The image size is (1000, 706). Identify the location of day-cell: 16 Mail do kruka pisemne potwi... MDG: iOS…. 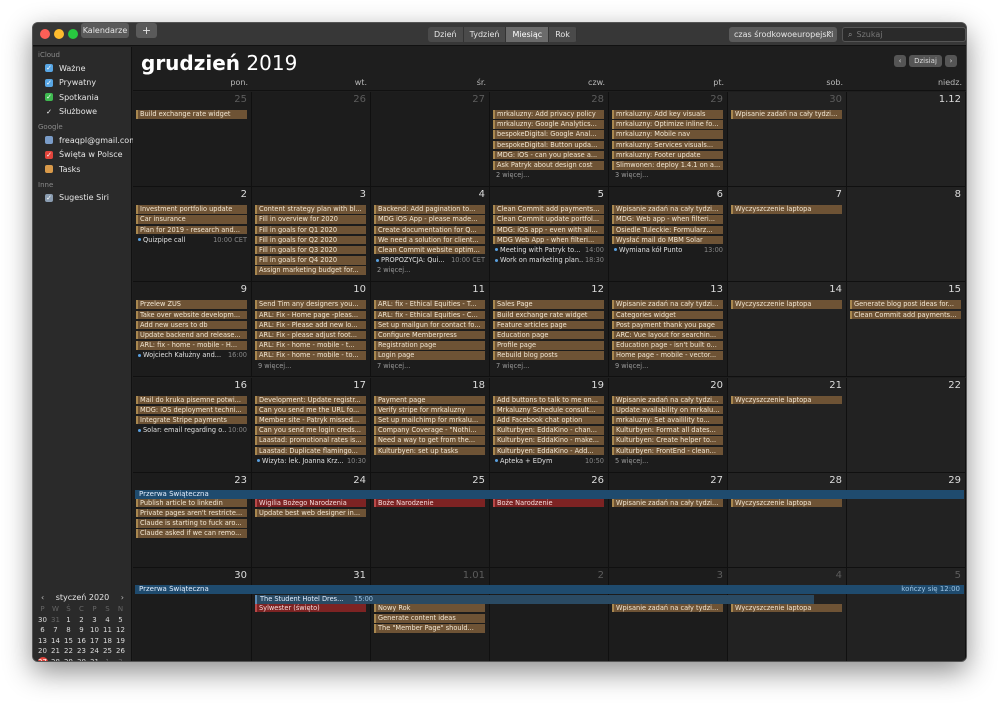
(192, 425).